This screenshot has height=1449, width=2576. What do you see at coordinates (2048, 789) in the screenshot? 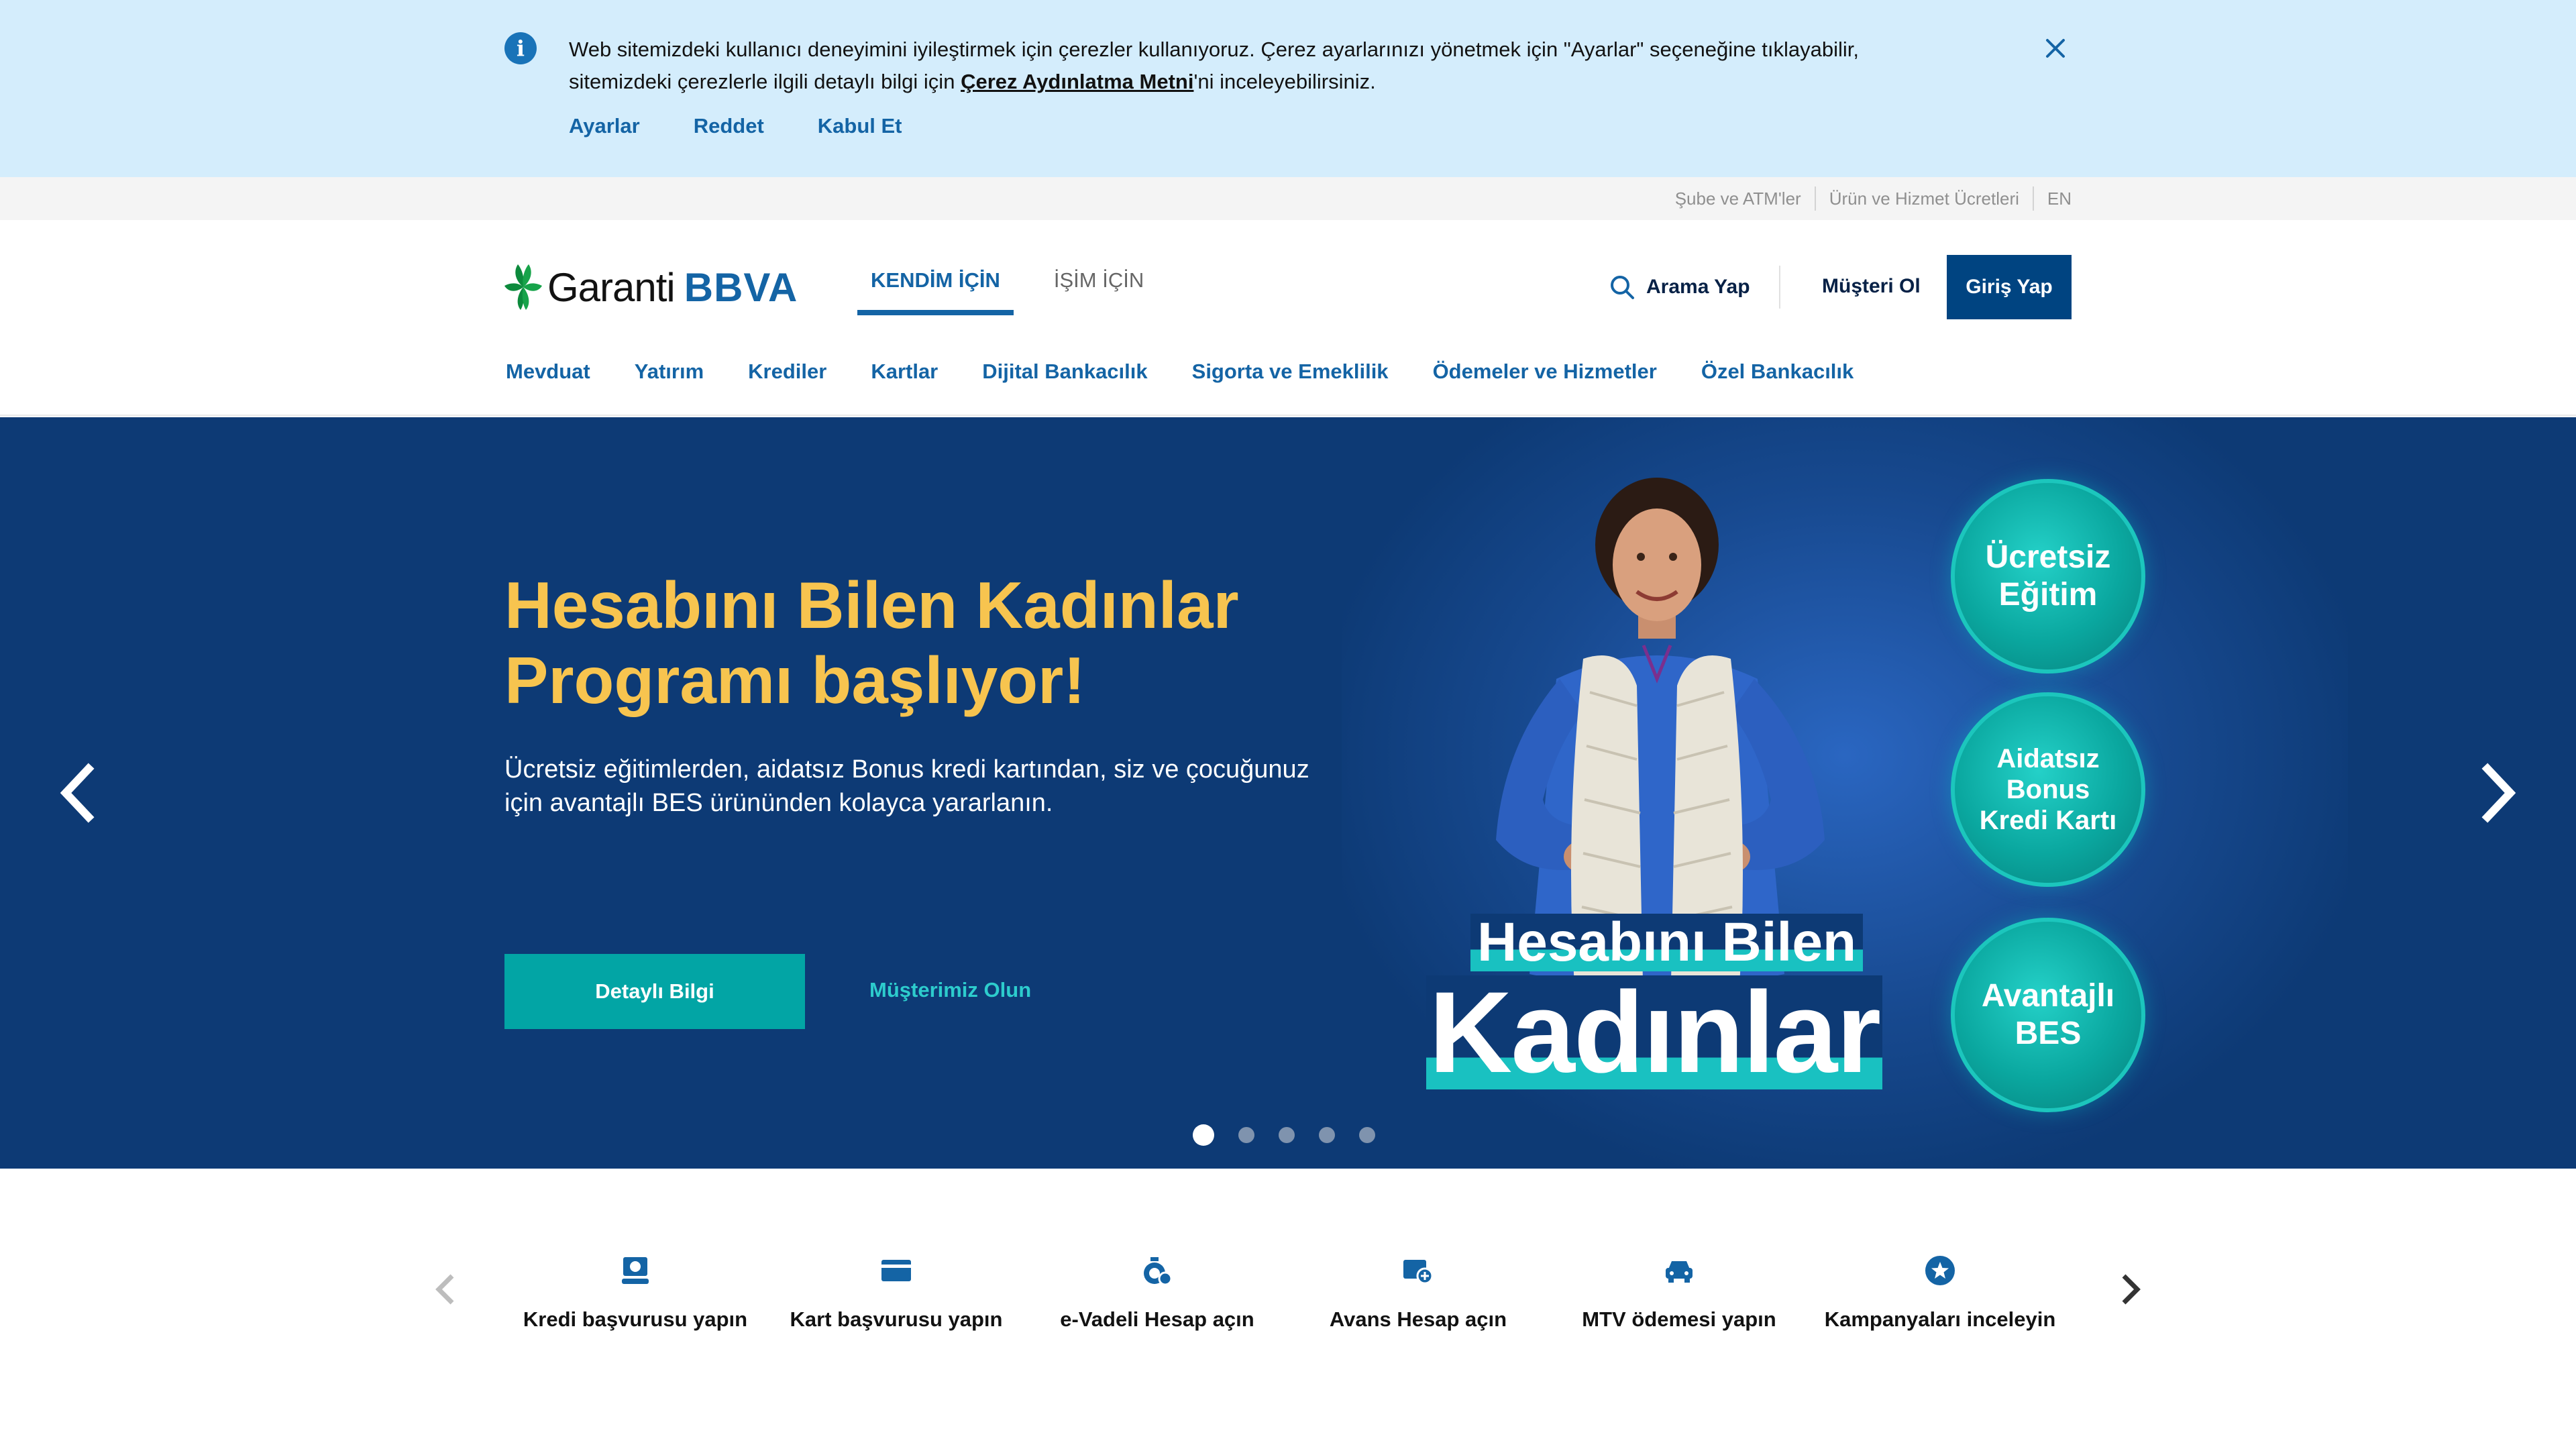
I see `badge-no-fee-card: Aidatsız Bonus Kredi Kartı` at bounding box center [2048, 789].